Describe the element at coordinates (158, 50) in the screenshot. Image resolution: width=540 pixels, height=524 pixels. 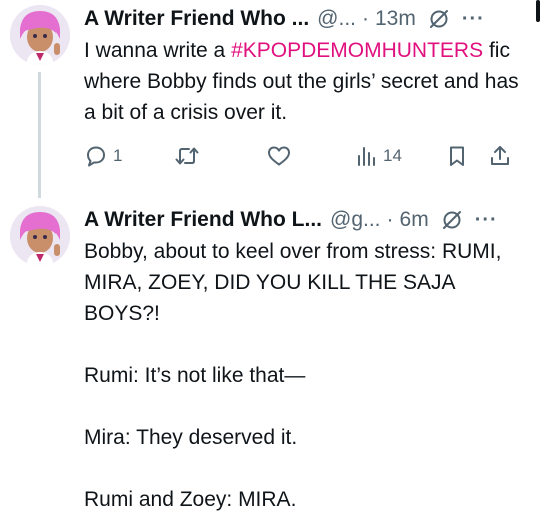
I see `tweet-text-start: I wanna write a` at that location.